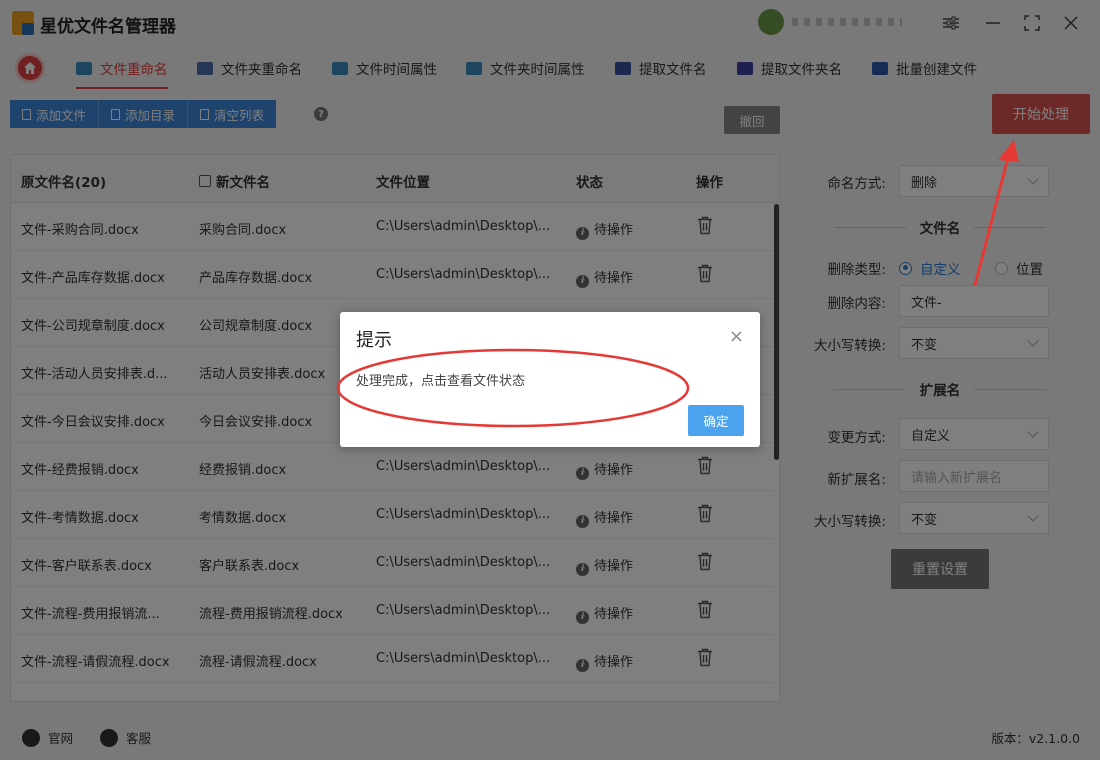 The image size is (1100, 760). What do you see at coordinates (736, 336) in the screenshot?
I see `dialog-close-icon: ×` at bounding box center [736, 336].